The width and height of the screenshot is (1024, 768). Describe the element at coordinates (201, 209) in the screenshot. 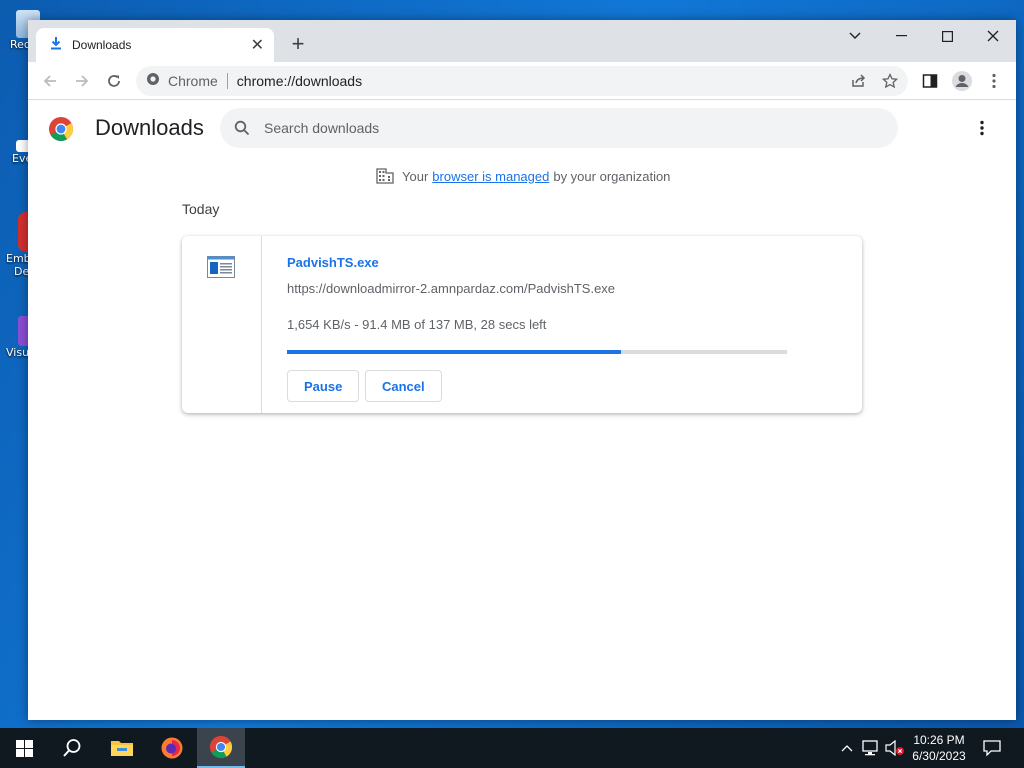

I see `date-heading: Today` at that location.